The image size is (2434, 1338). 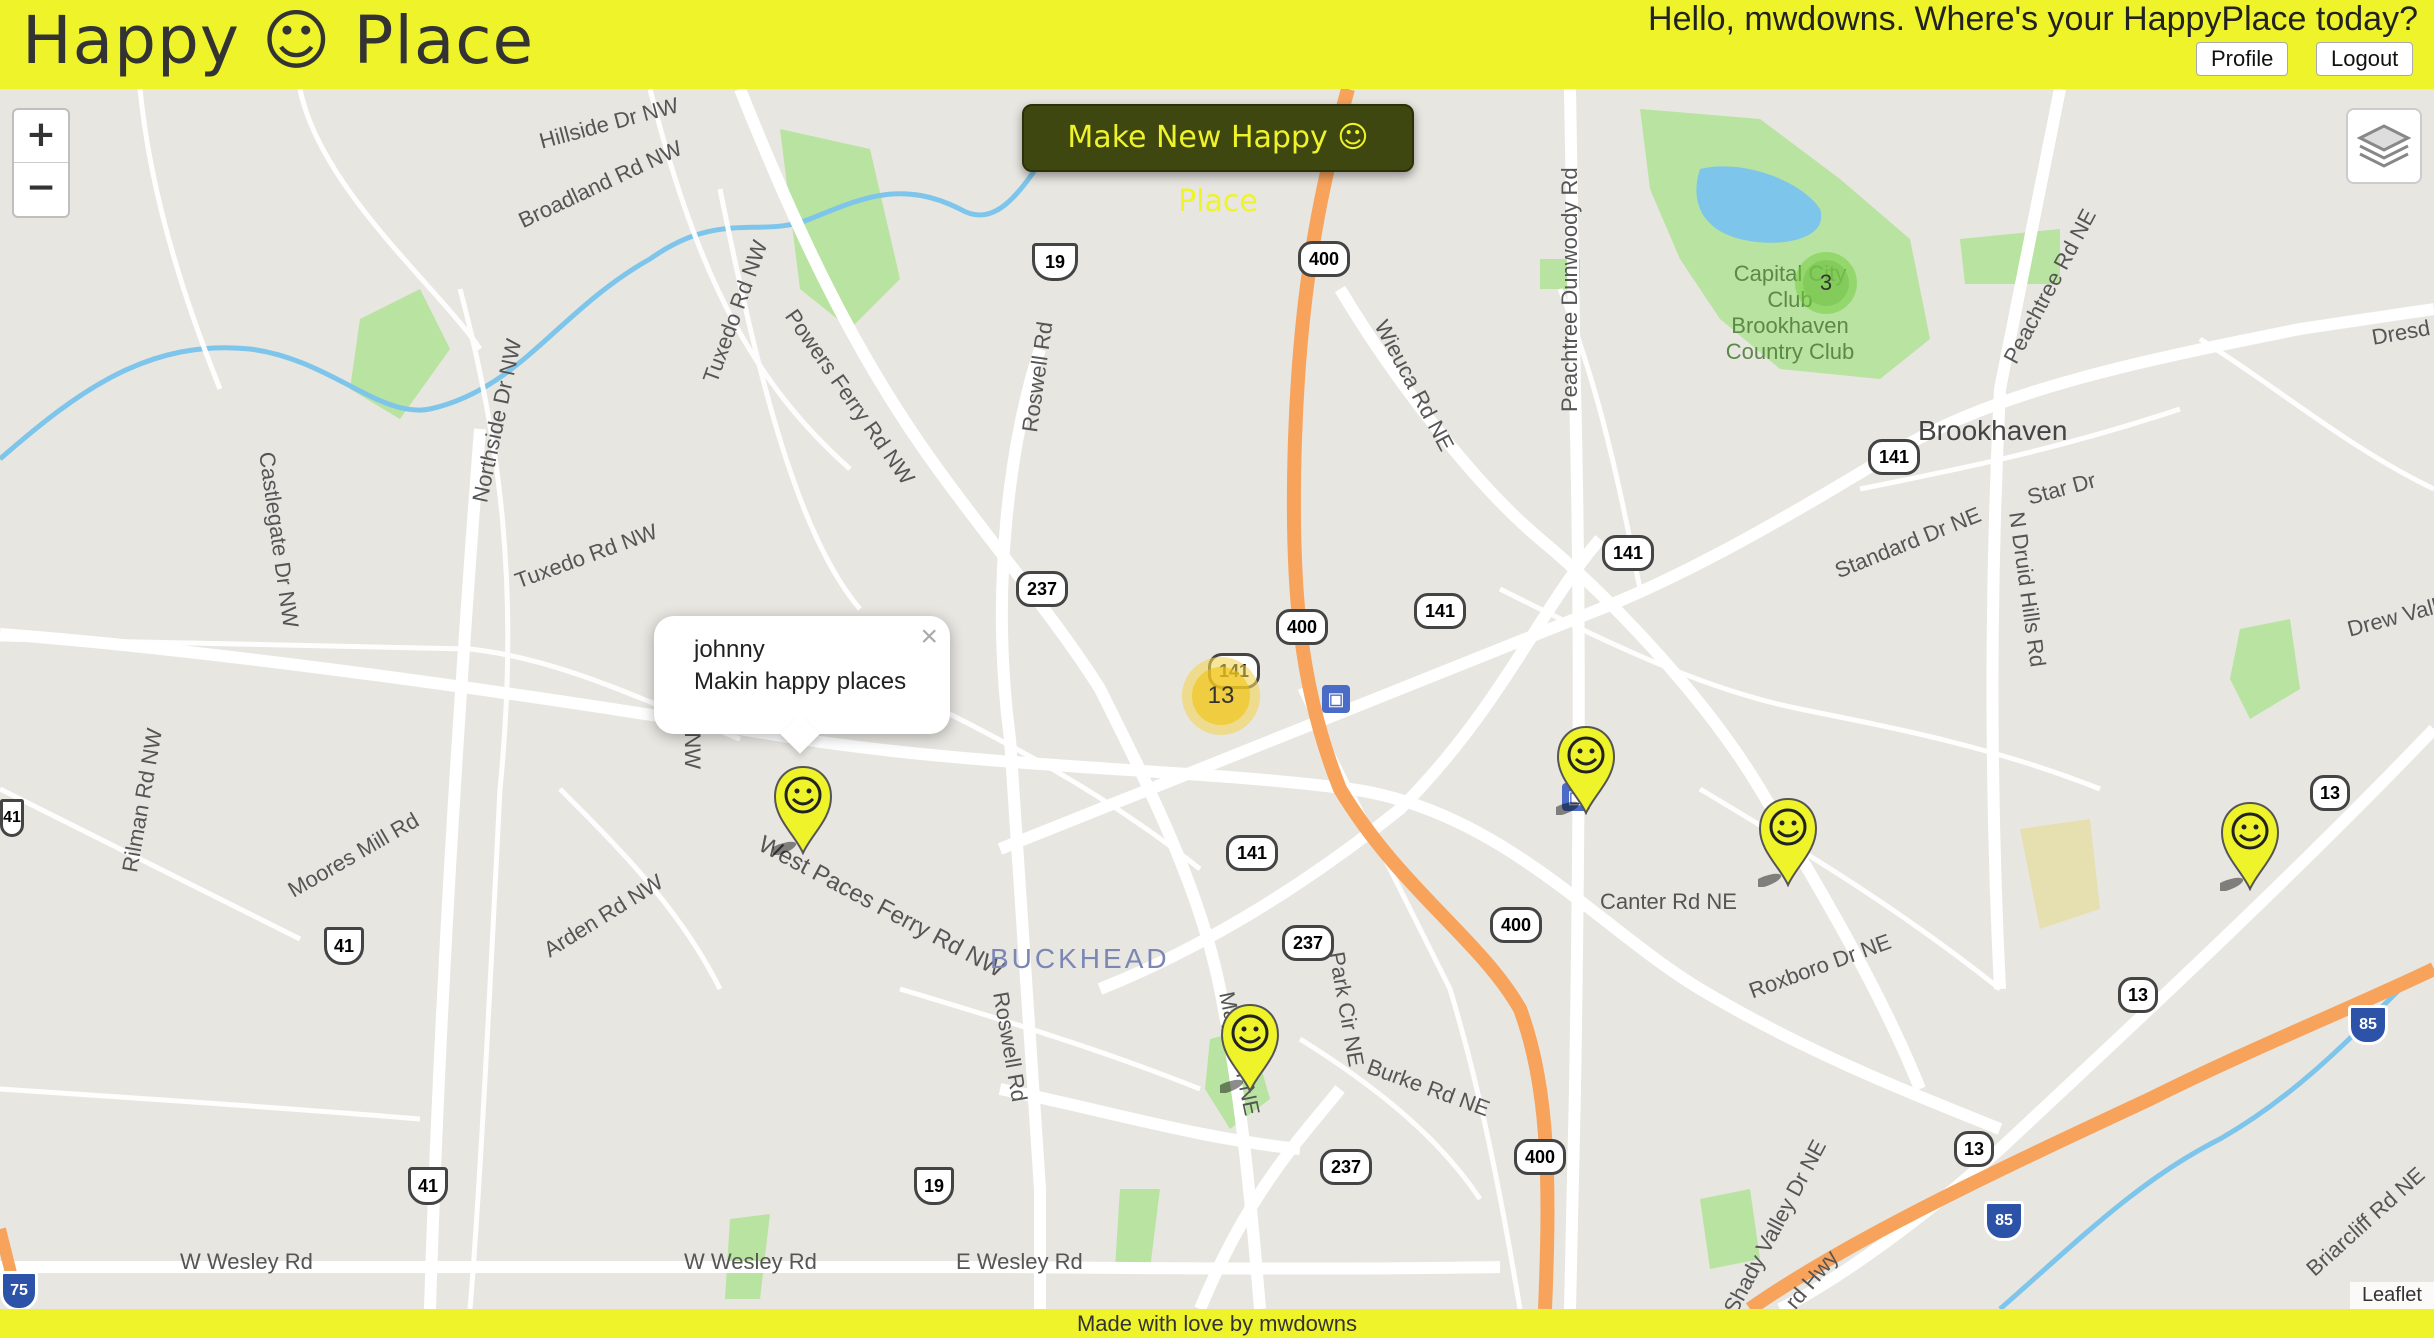 I want to click on cluster-count: 13, so click(x=1221, y=696).